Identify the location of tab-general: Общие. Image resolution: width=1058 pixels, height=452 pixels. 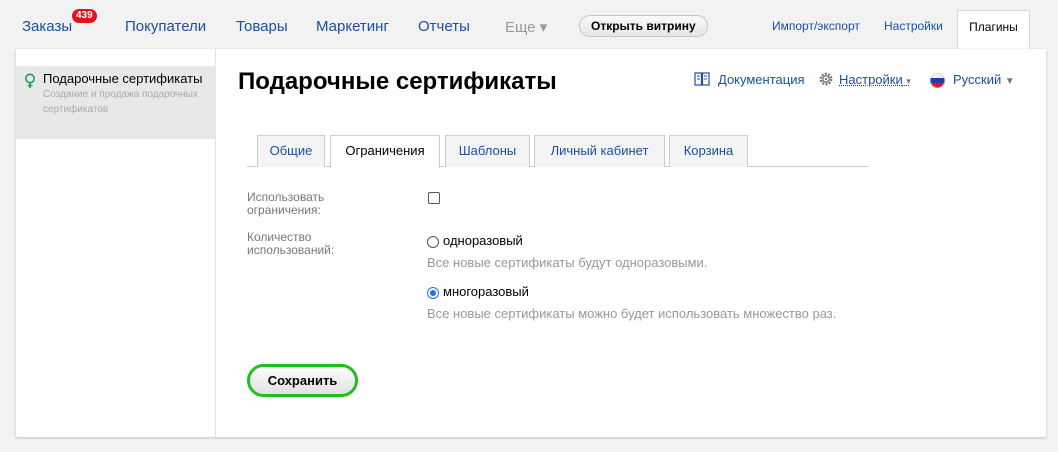
(291, 151).